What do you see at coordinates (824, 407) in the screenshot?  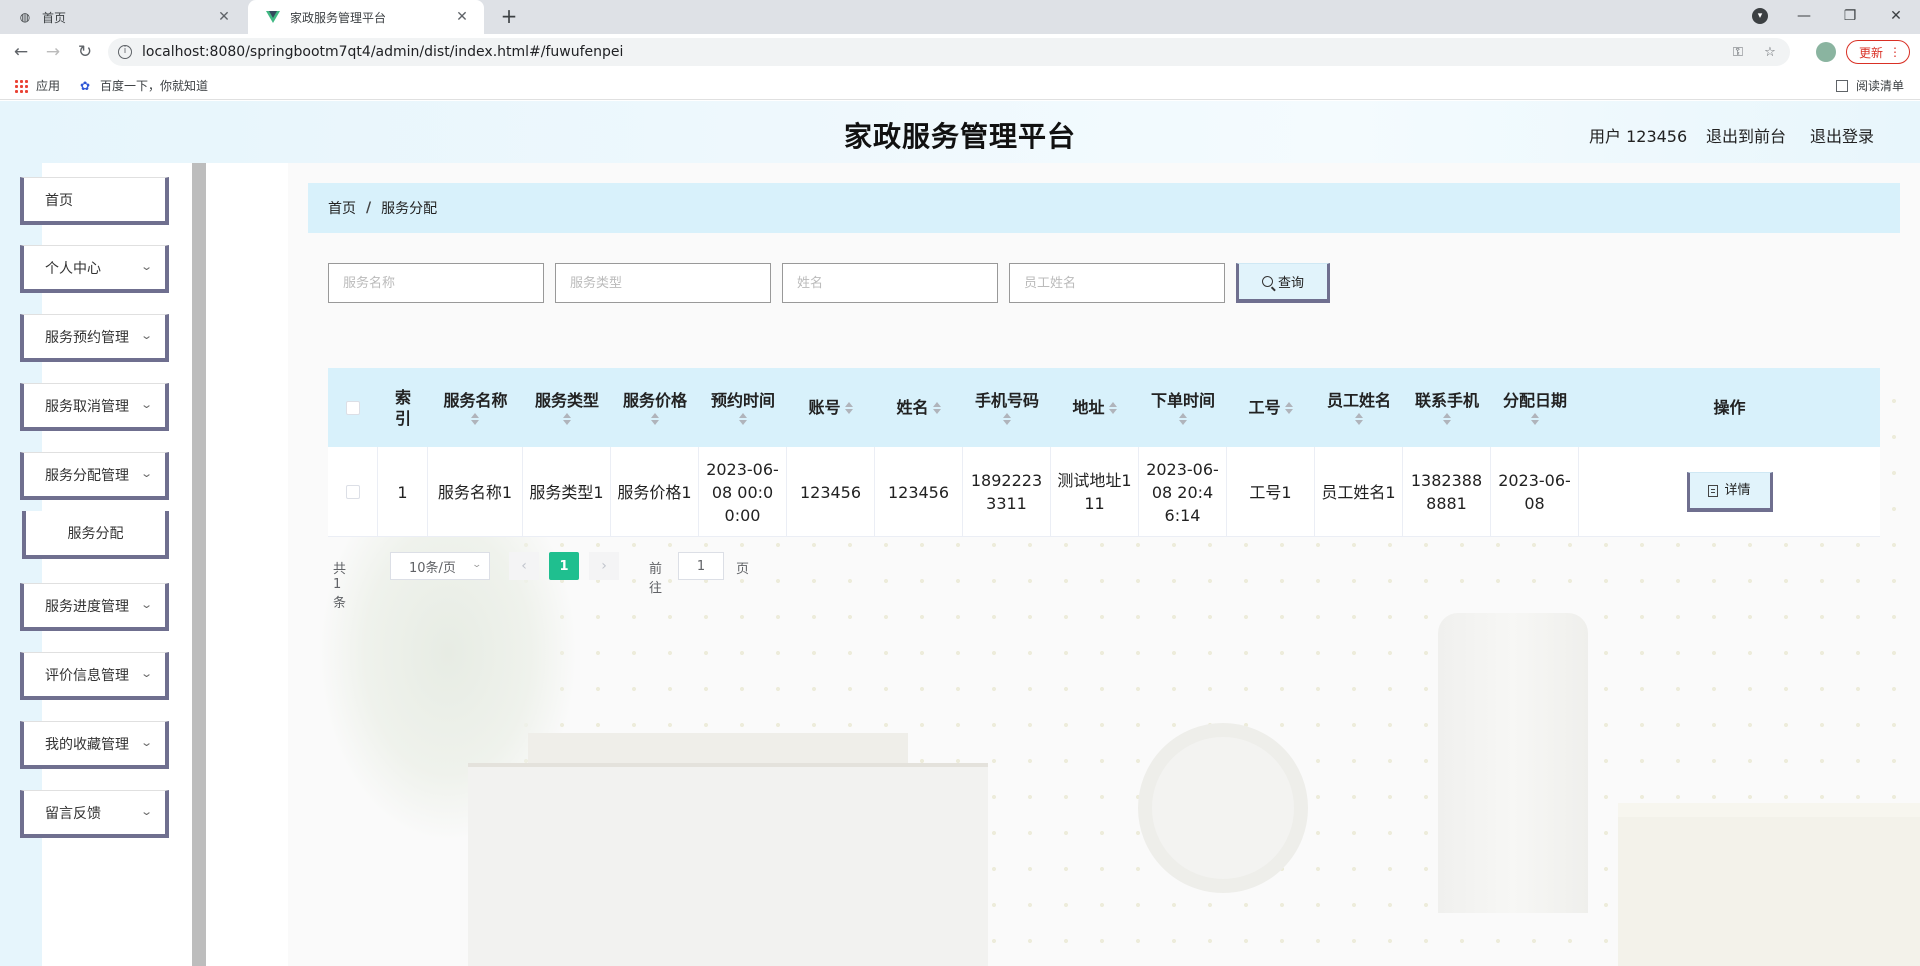 I see `column-header-label: 账号` at bounding box center [824, 407].